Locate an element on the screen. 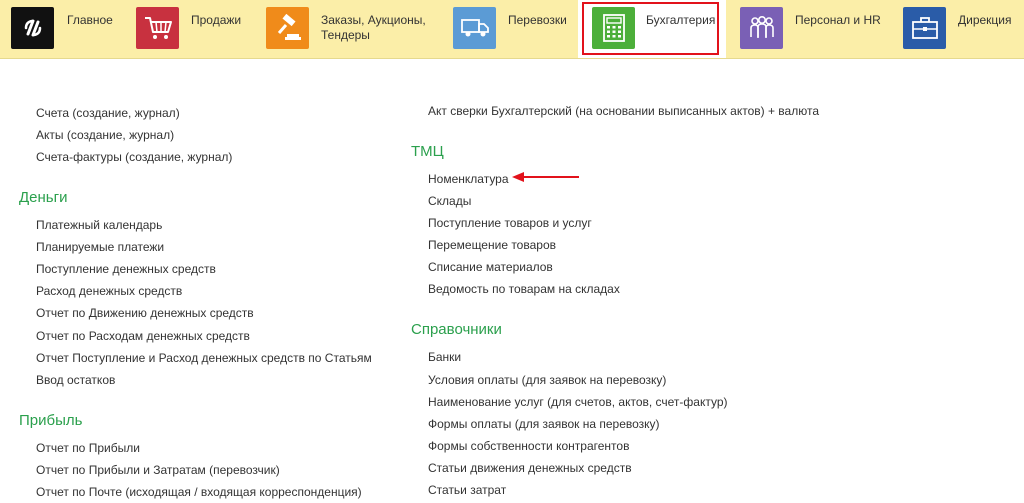 This screenshot has width=1024, height=503. link-materials-writeoff: Списание материалов is located at coordinates (490, 267).